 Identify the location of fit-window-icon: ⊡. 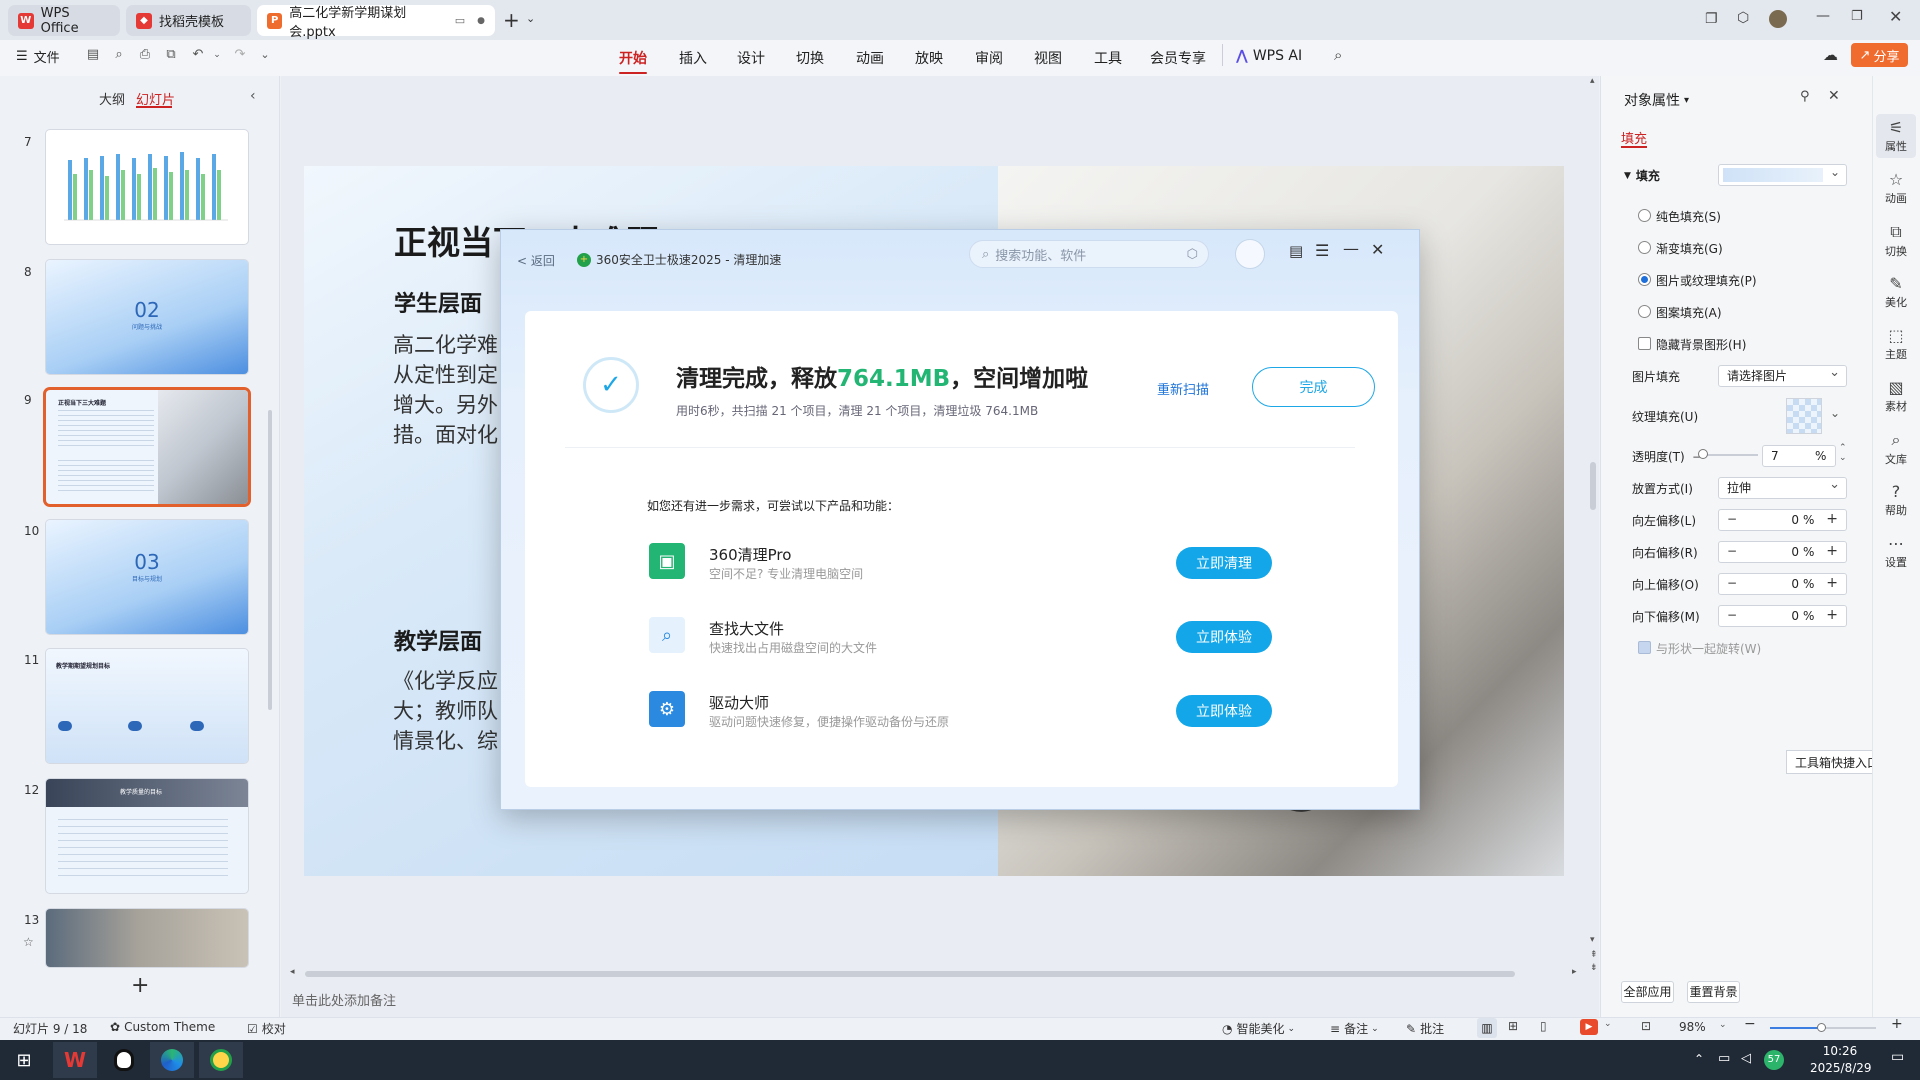
(1646, 1026).